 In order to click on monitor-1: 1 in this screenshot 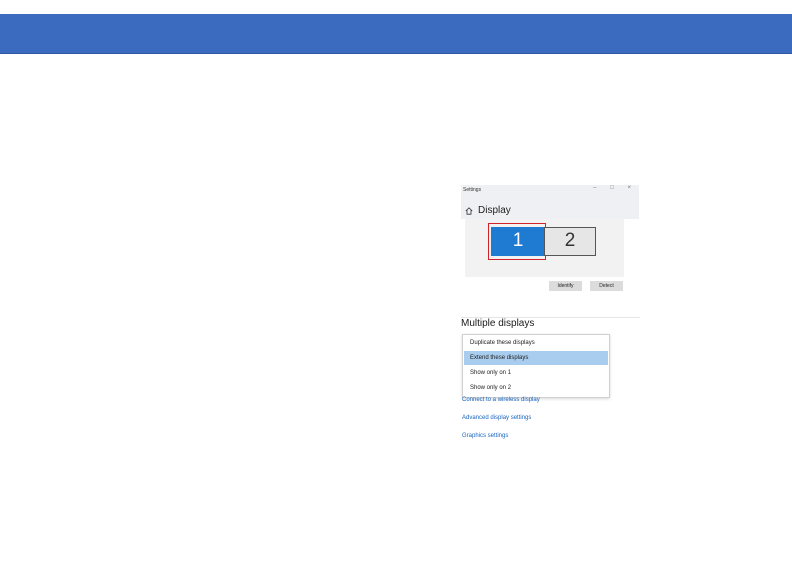, I will do `click(518, 241)`.